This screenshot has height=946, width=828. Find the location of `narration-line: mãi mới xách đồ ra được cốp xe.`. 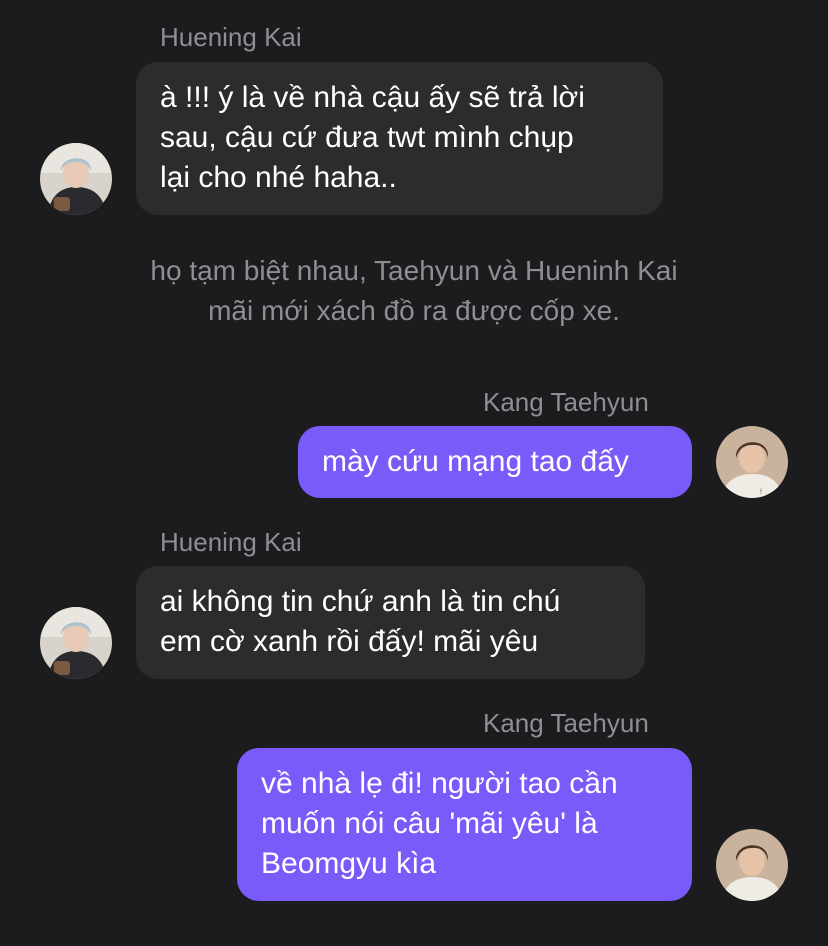

narration-line: mãi mới xách đồ ra được cốp xe. is located at coordinates (414, 310).